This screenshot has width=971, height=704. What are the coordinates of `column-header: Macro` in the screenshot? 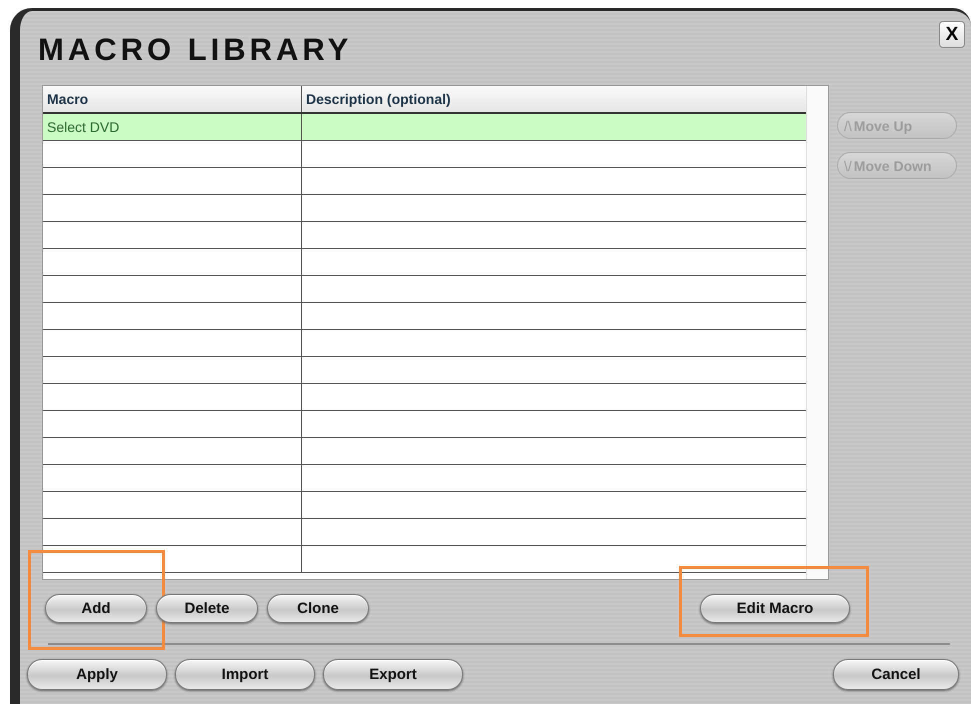 It's located at (172, 99).